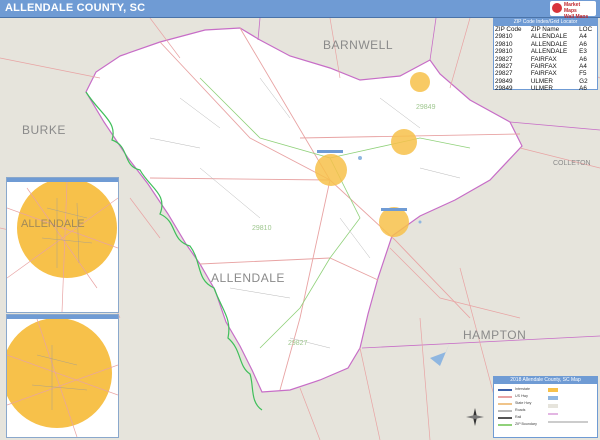 This screenshot has width=600, height=440. Describe the element at coordinates (557, 8) in the screenshot. I see `logo-mark-icon` at that location.